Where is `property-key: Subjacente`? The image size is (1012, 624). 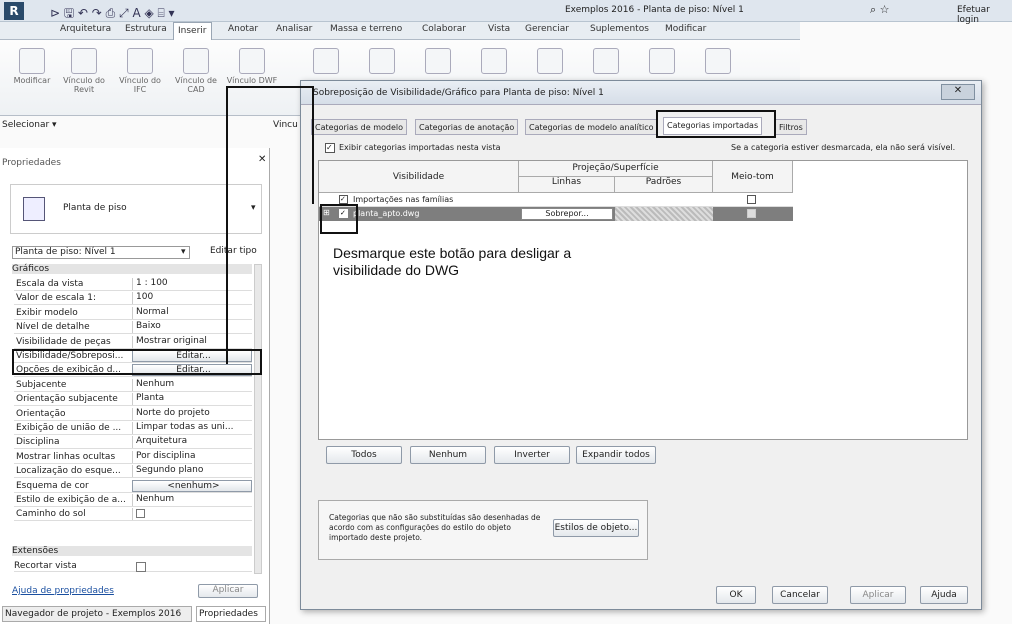
property-key: Subjacente is located at coordinates (41, 384).